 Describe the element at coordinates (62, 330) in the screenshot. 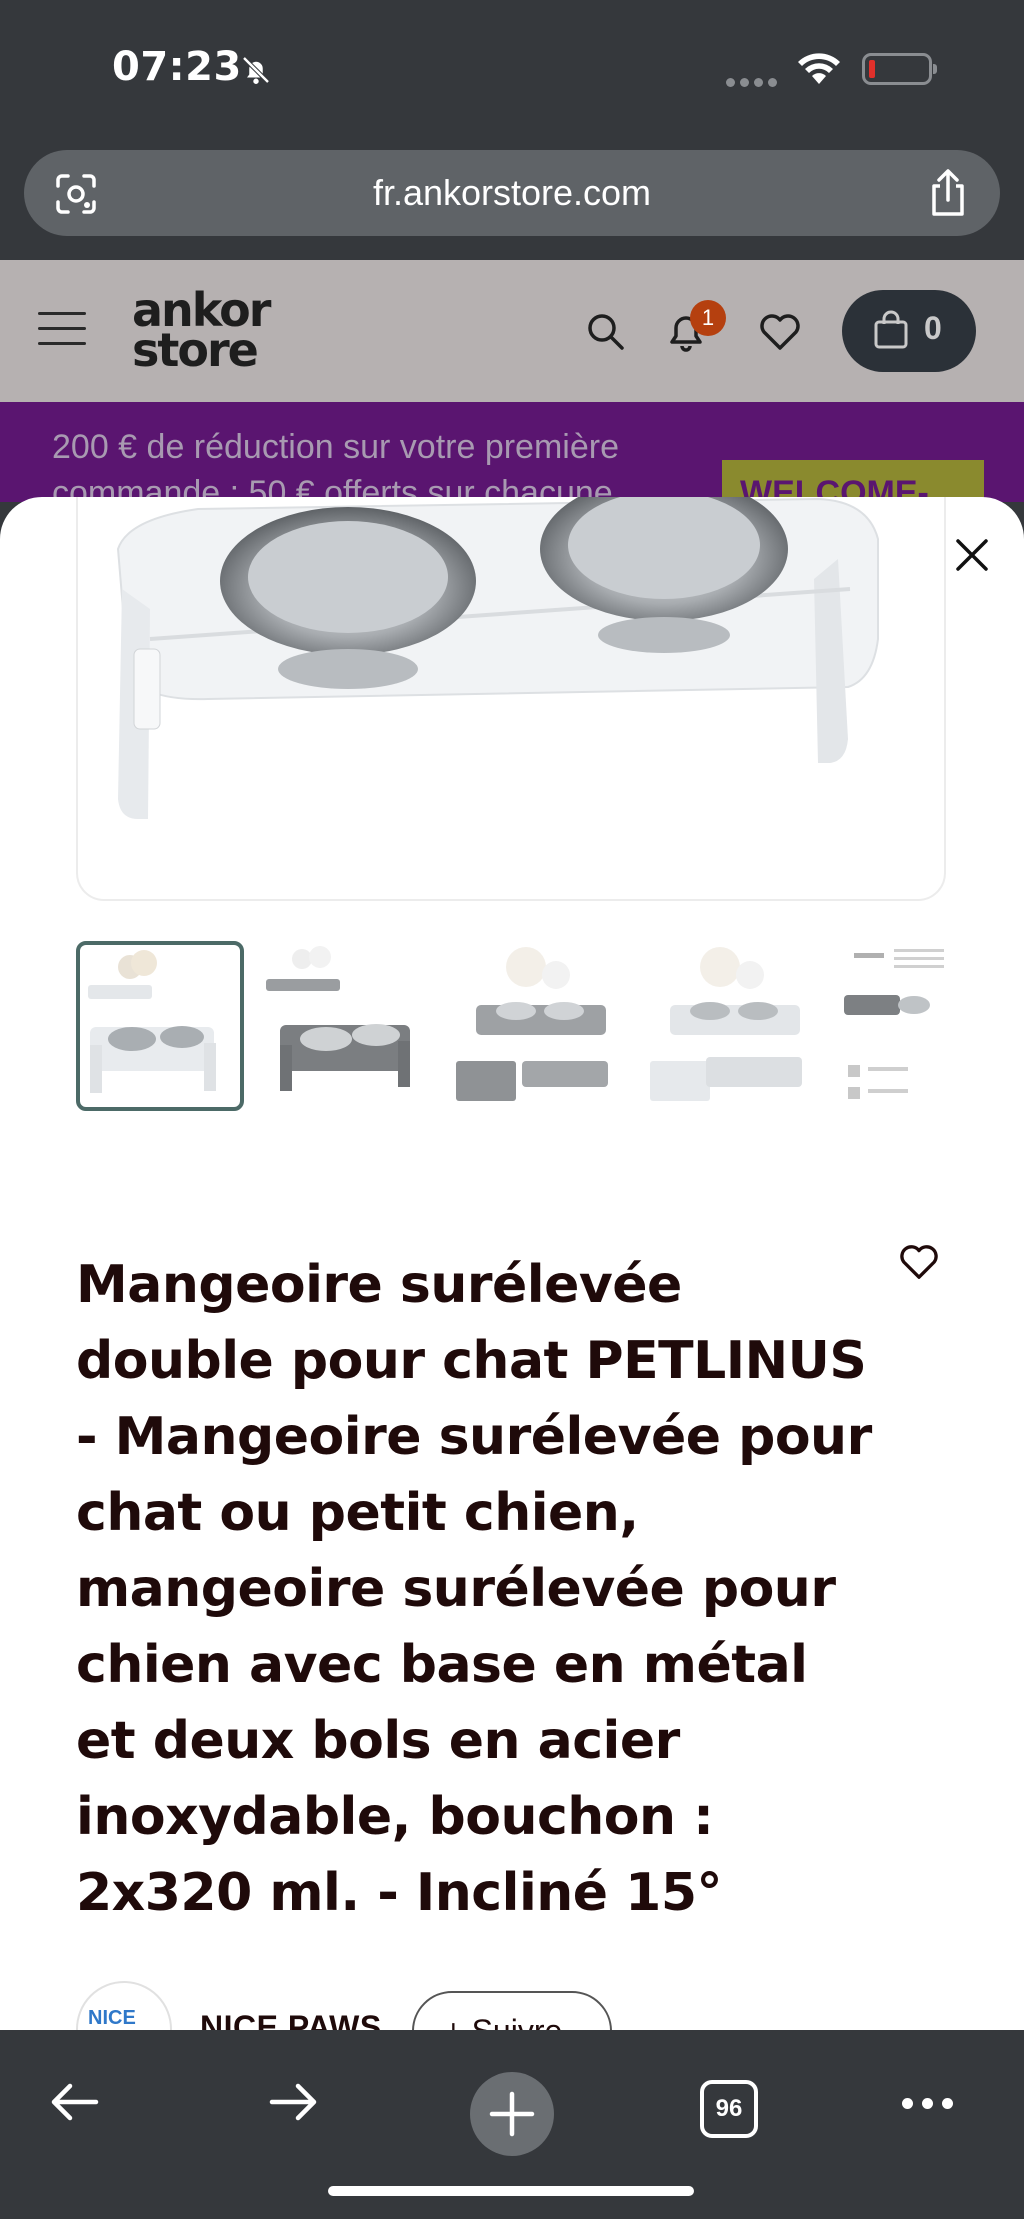

I see `menu-icon` at that location.